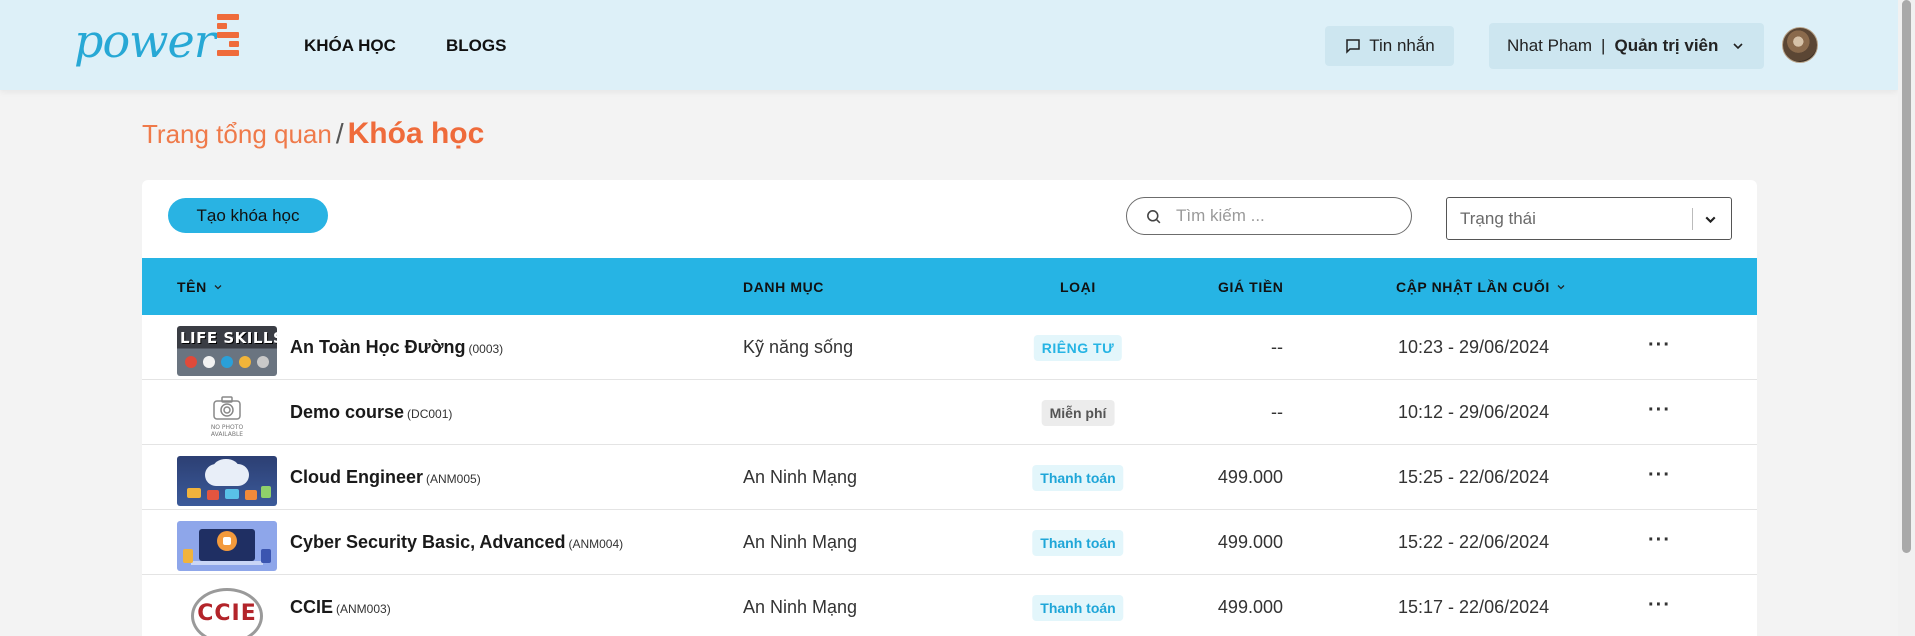 The image size is (1915, 636). I want to click on course-name-text: An Toàn Học Đường, so click(378, 347).